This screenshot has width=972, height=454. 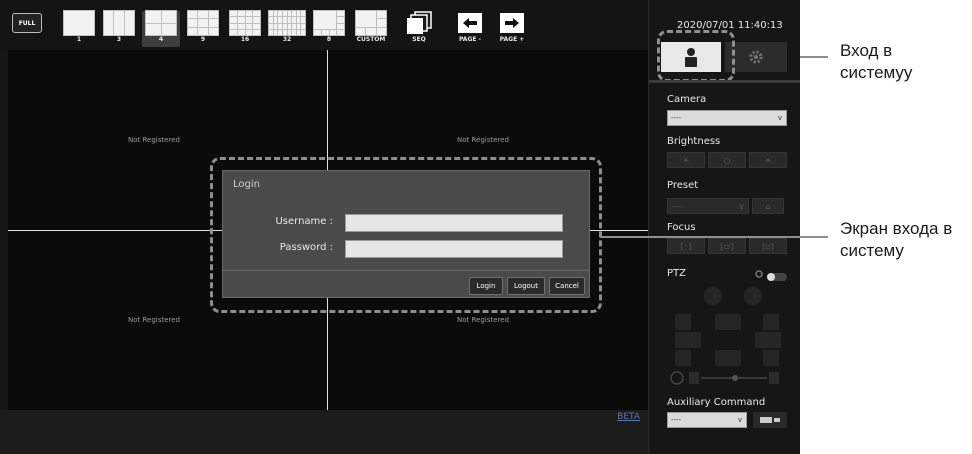 What do you see at coordinates (683, 185) in the screenshot?
I see `preset-label: Preset` at bounding box center [683, 185].